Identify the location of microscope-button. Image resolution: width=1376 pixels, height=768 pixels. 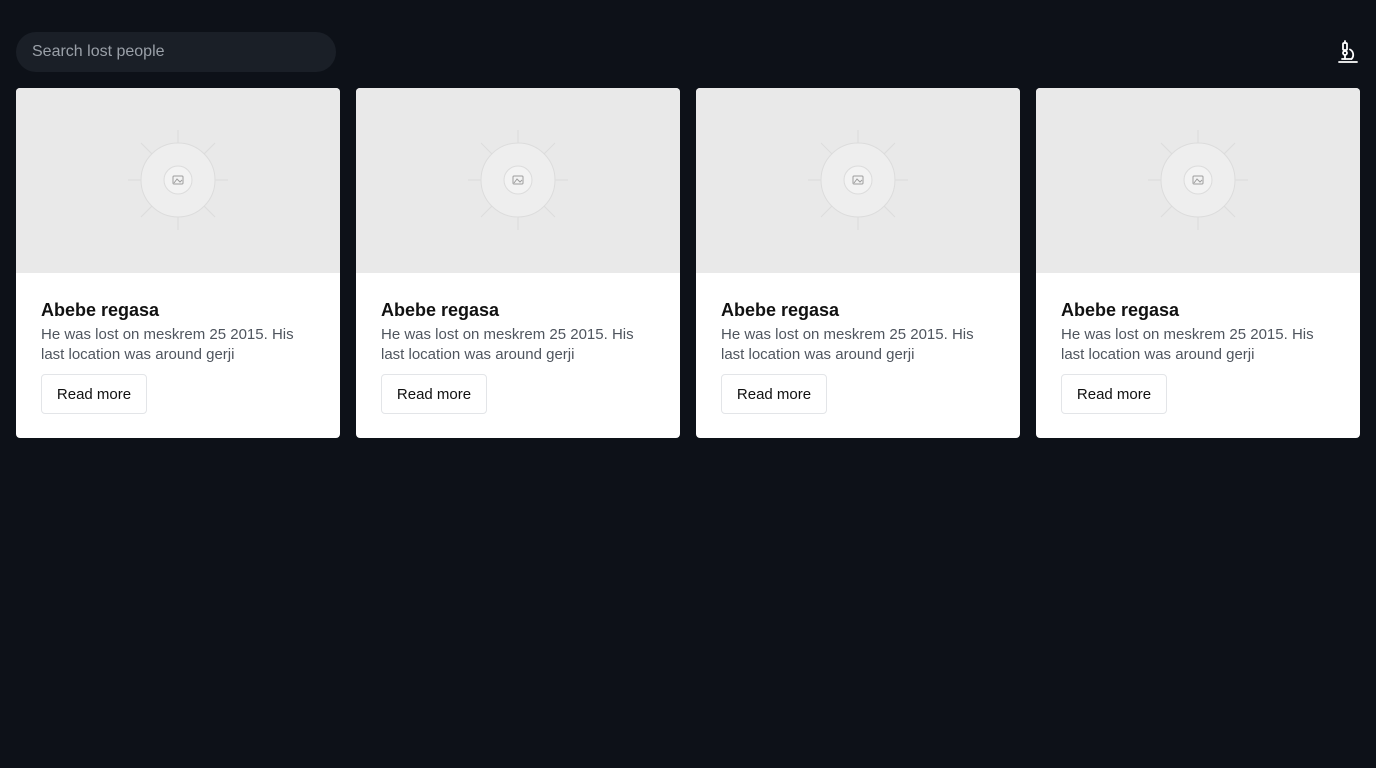
(1348, 52).